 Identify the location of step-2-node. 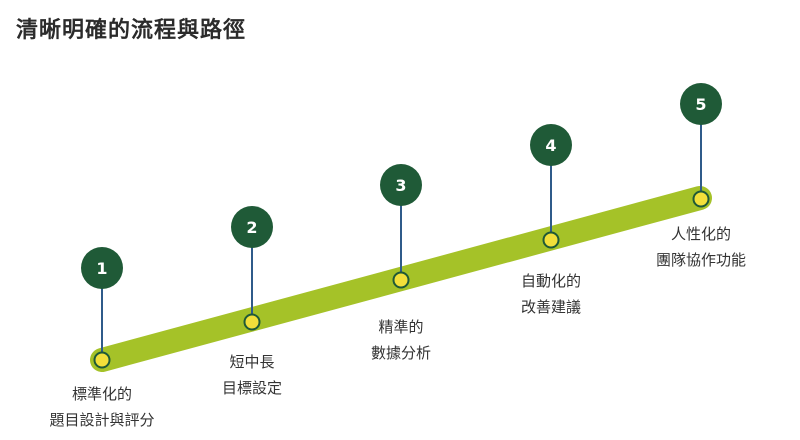
(252, 322).